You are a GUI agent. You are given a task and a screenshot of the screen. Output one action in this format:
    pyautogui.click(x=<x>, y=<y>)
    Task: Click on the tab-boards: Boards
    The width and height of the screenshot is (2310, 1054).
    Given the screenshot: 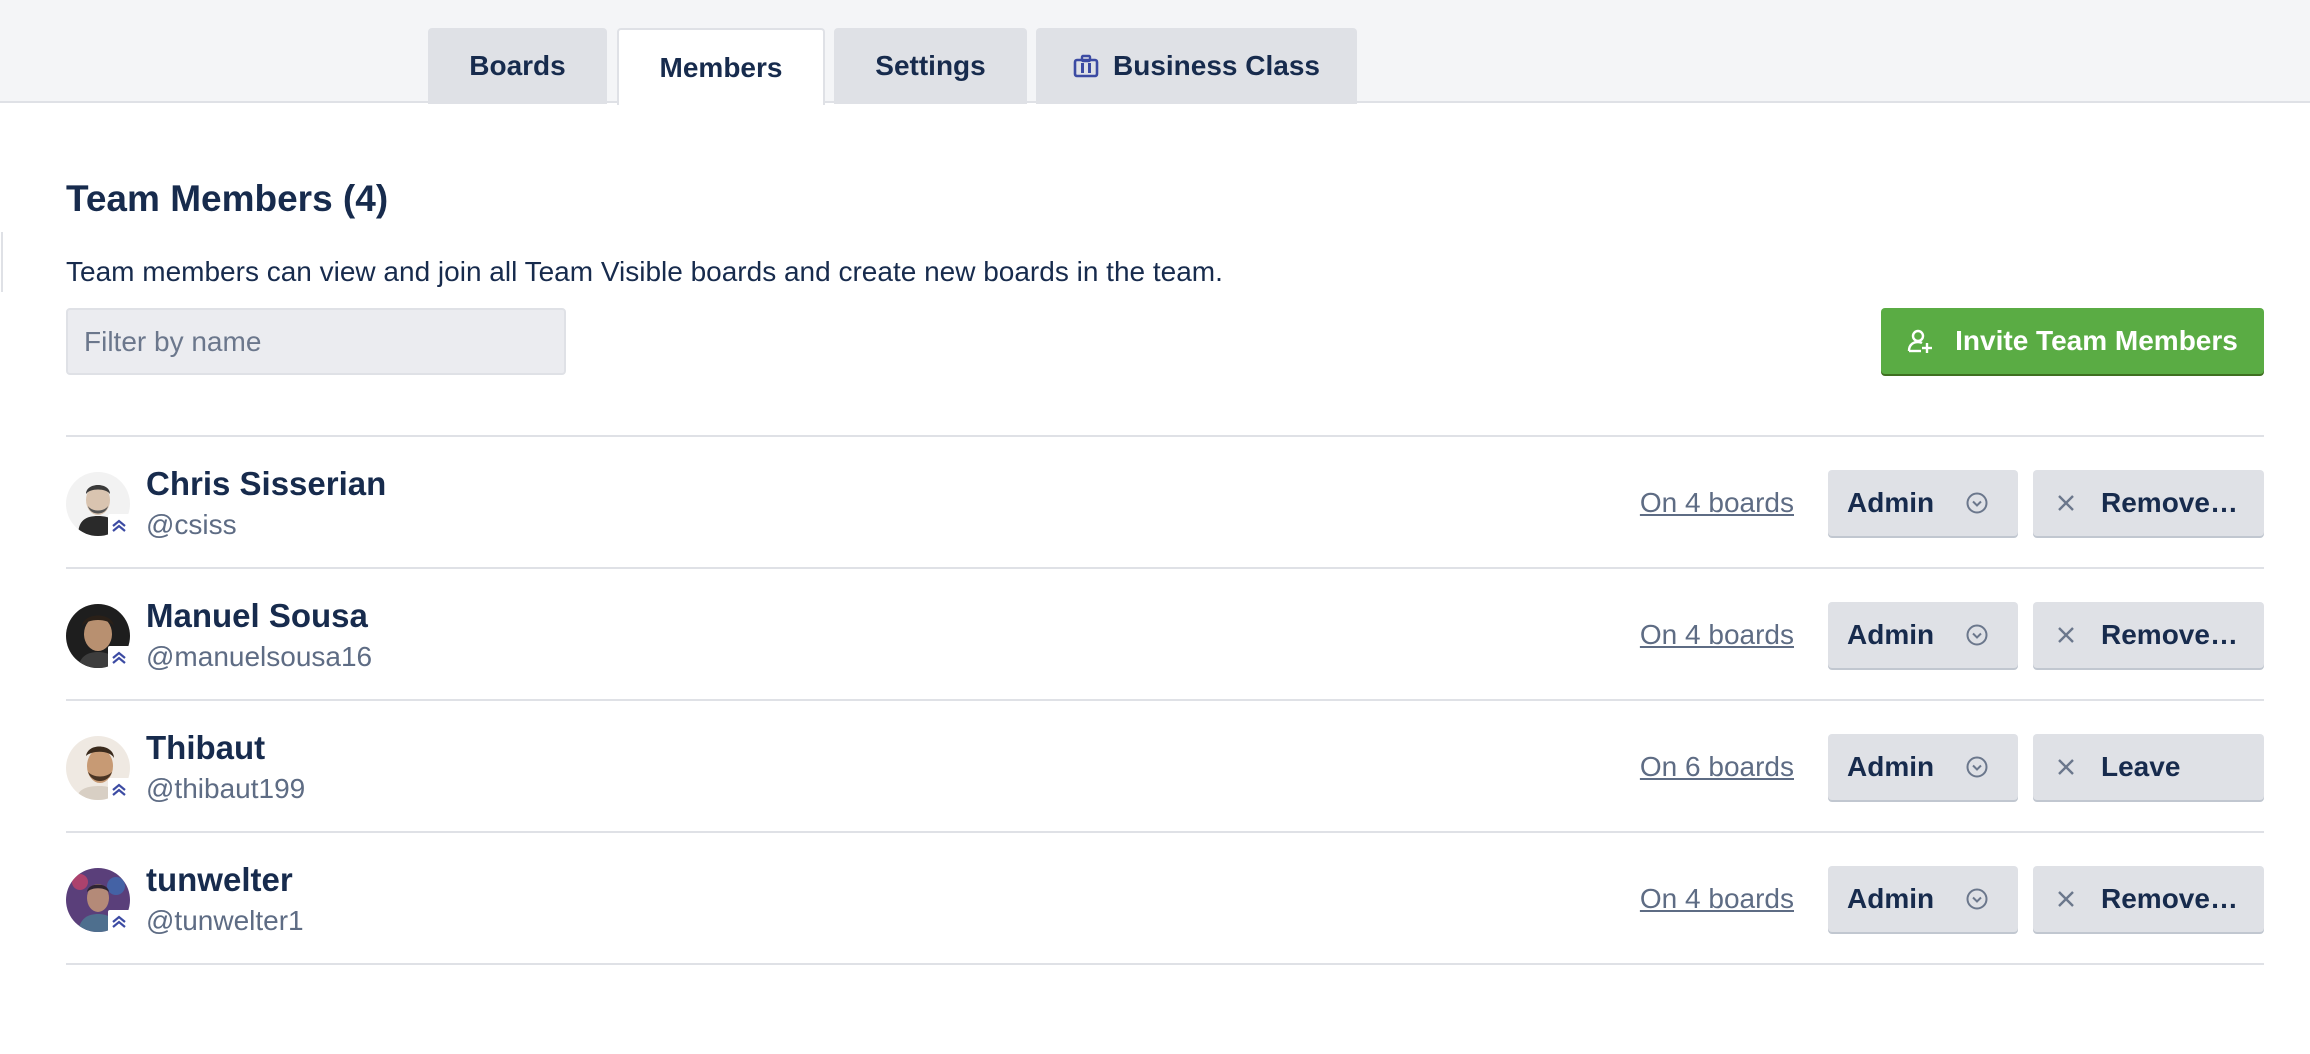 What is the action you would take?
    pyautogui.click(x=517, y=66)
    